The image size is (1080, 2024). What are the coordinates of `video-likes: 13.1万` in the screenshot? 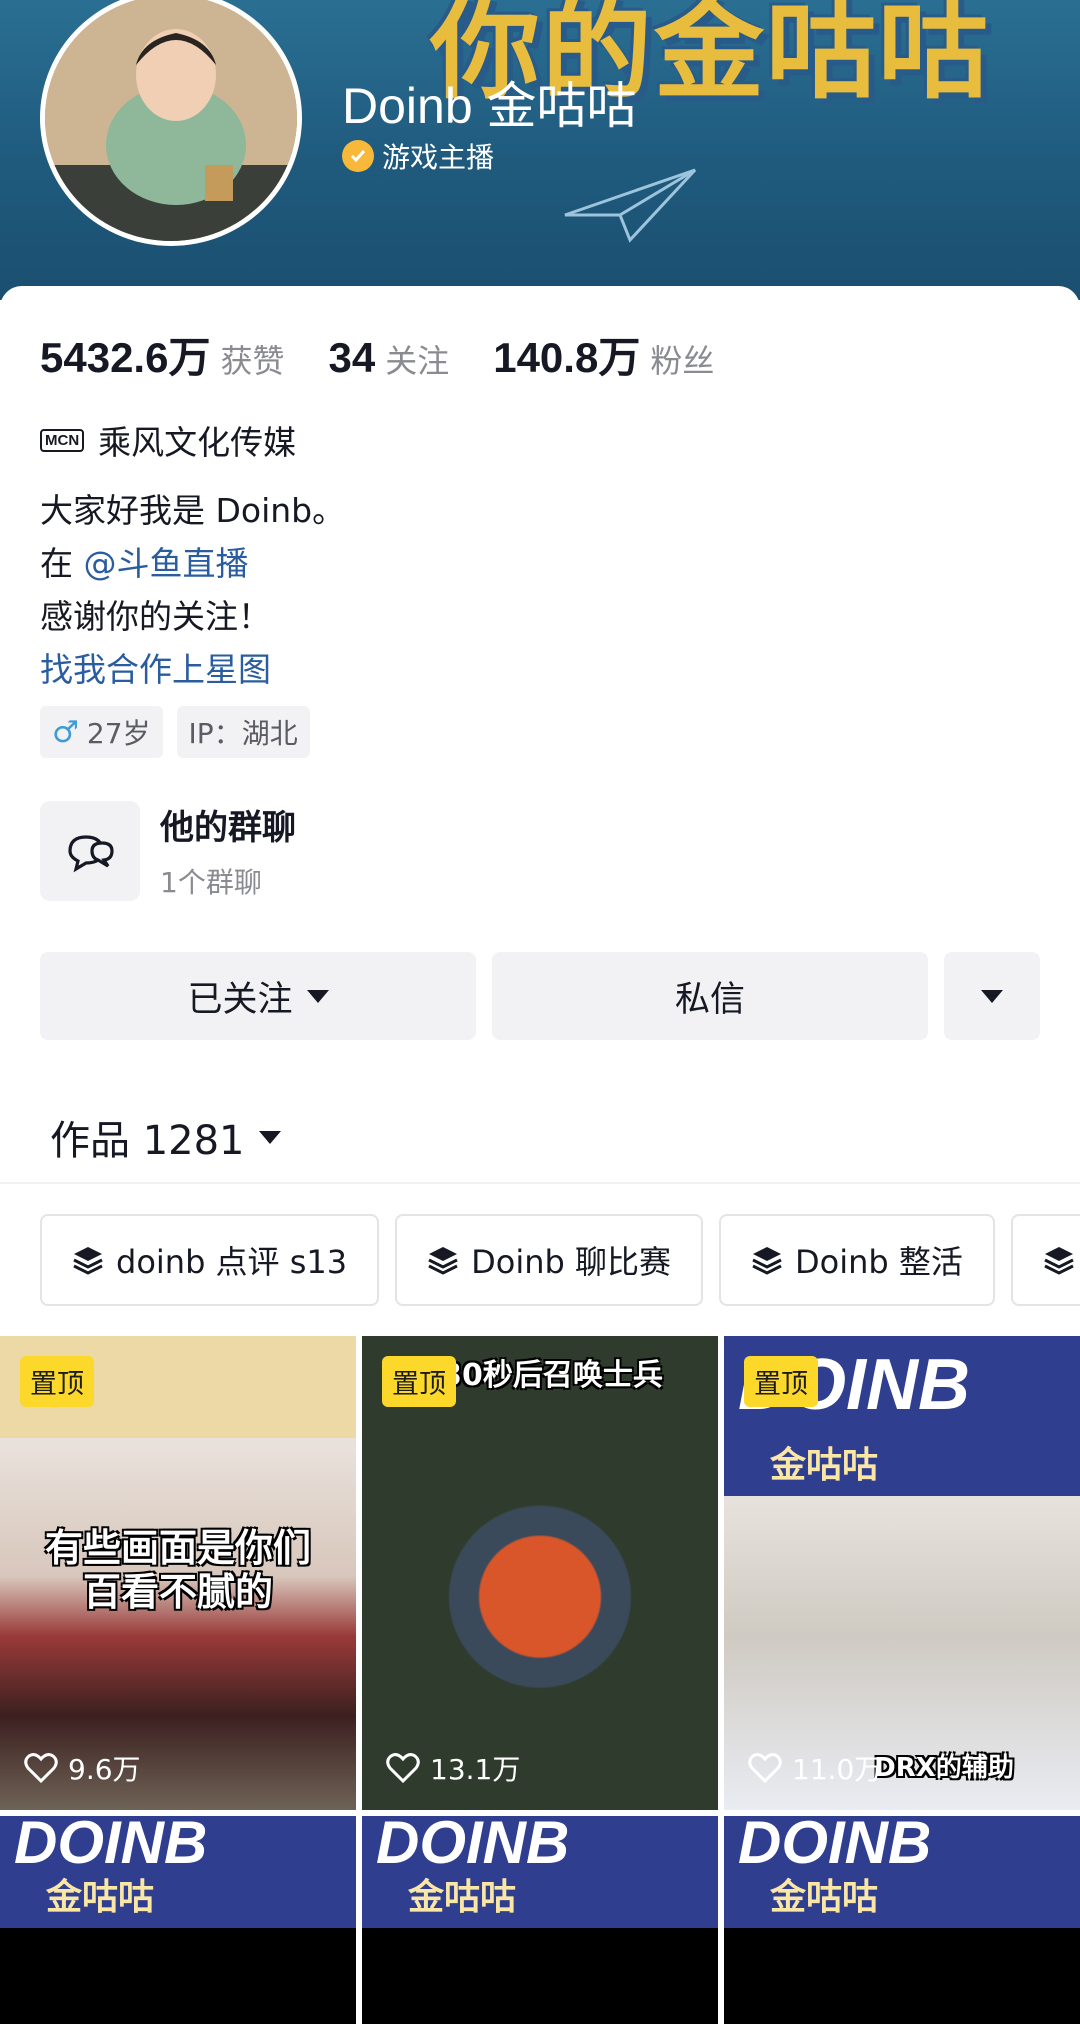 It's located at (453, 1768).